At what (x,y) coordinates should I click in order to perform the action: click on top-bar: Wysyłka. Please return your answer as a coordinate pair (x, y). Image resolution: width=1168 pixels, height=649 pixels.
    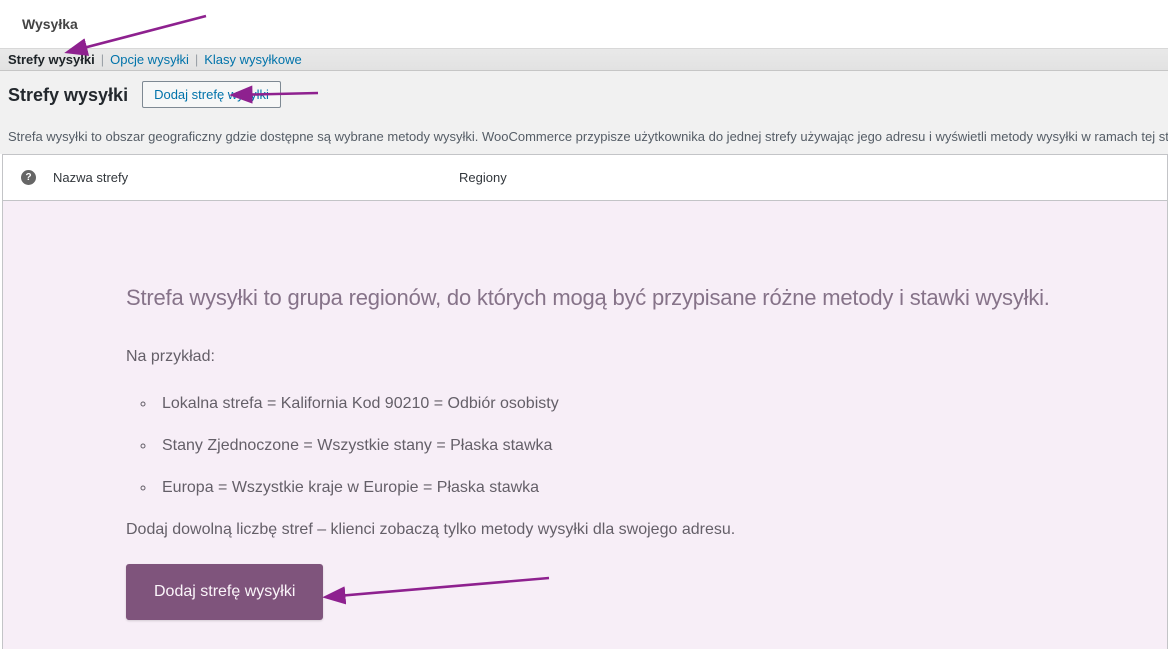
    Looking at the image, I should click on (584, 24).